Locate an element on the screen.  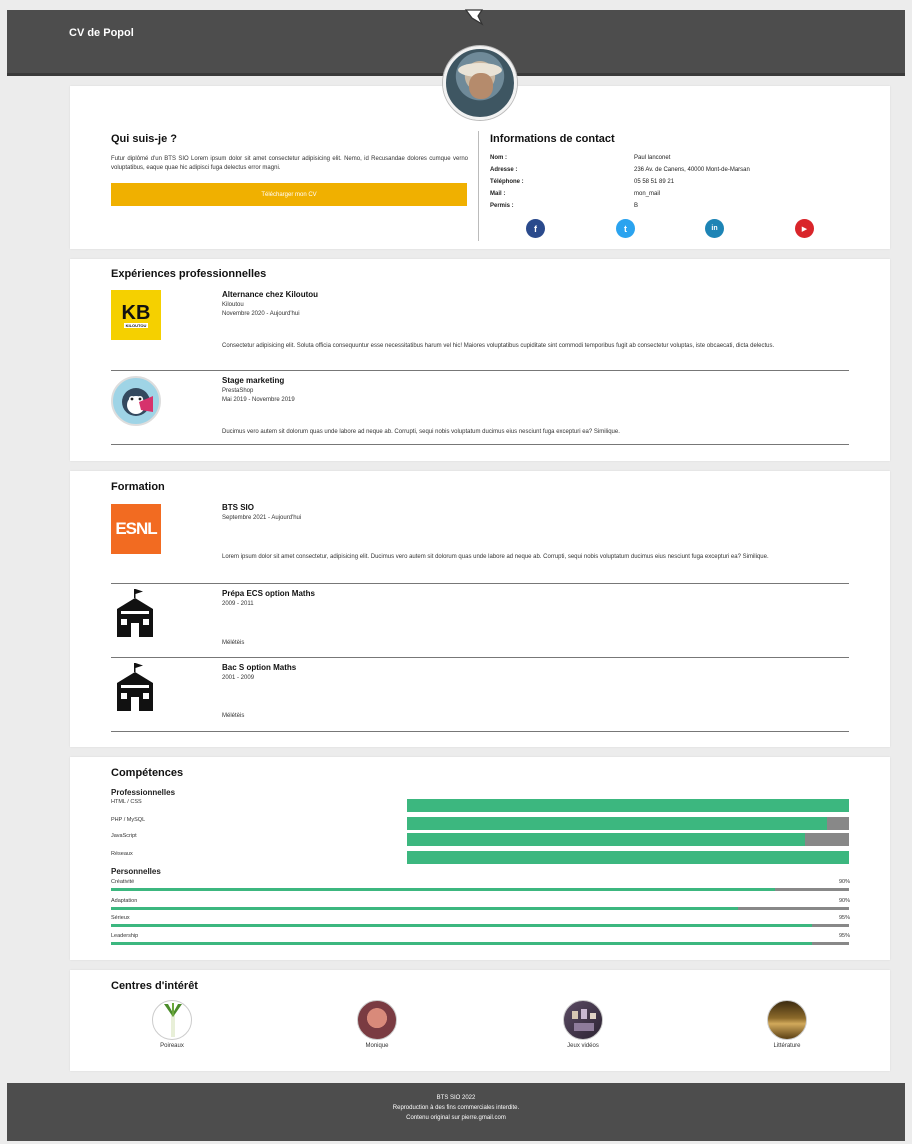
skill-label: Sérieux is located at coordinates (120, 918).